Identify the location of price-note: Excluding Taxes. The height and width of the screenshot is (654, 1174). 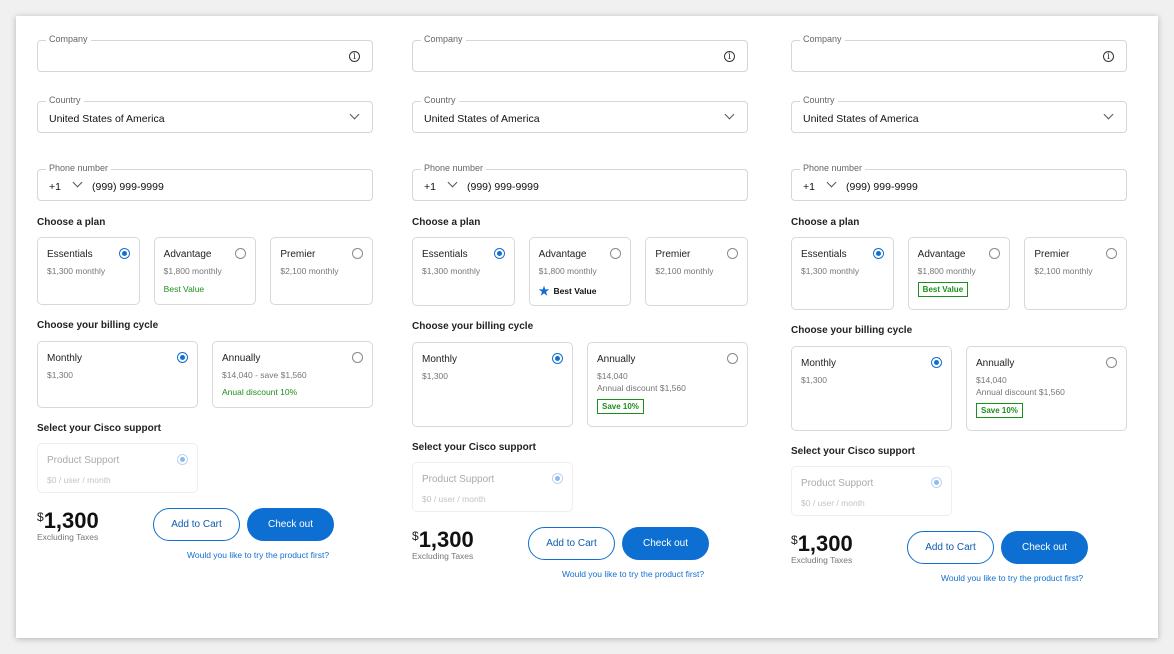
(443, 556).